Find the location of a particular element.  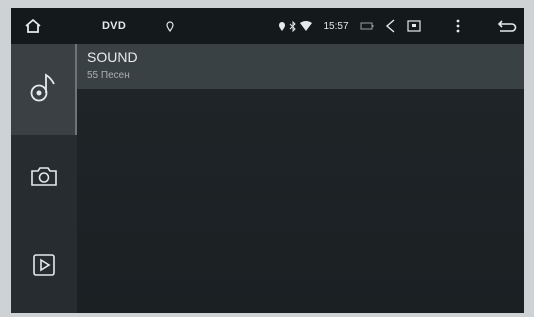

music-note-icon is located at coordinates (43, 89).